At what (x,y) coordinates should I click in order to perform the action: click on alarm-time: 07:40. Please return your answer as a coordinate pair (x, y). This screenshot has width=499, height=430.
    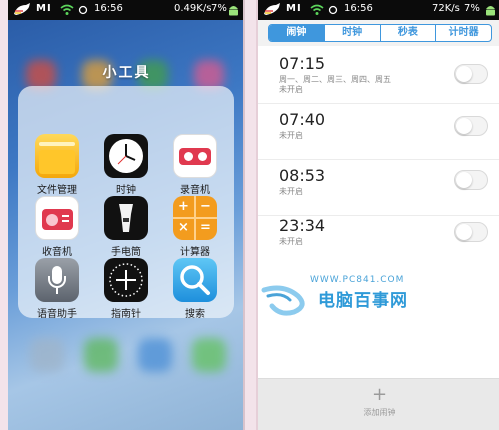
    Looking at the image, I should click on (302, 119).